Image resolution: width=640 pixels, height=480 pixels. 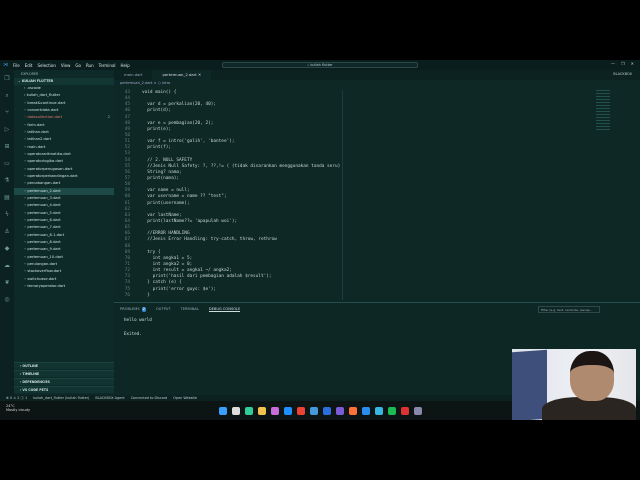 I want to click on file-item: ◦ pertemuan_10.dart, so click(x=64, y=257).